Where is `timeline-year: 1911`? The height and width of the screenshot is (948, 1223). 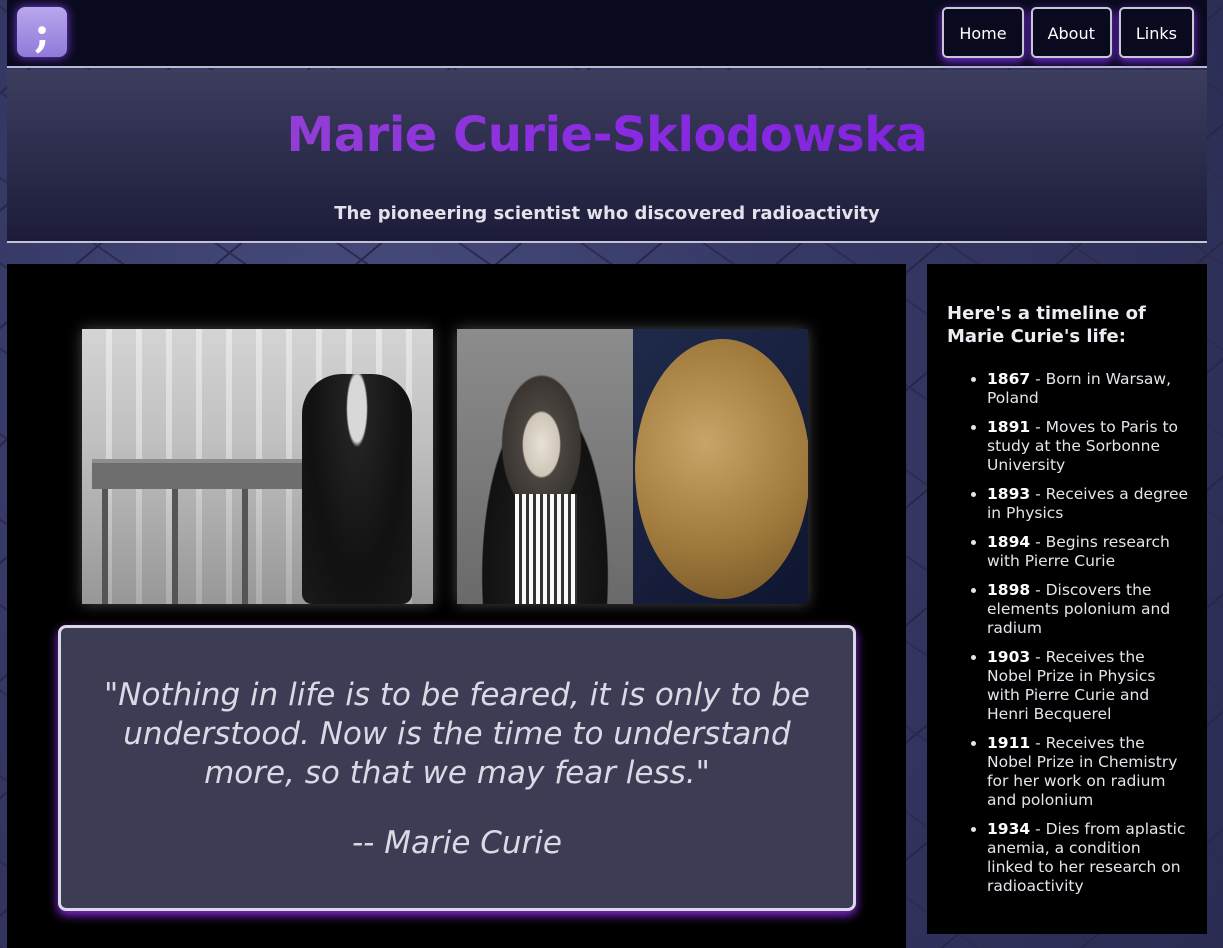 timeline-year: 1911 is located at coordinates (1009, 743).